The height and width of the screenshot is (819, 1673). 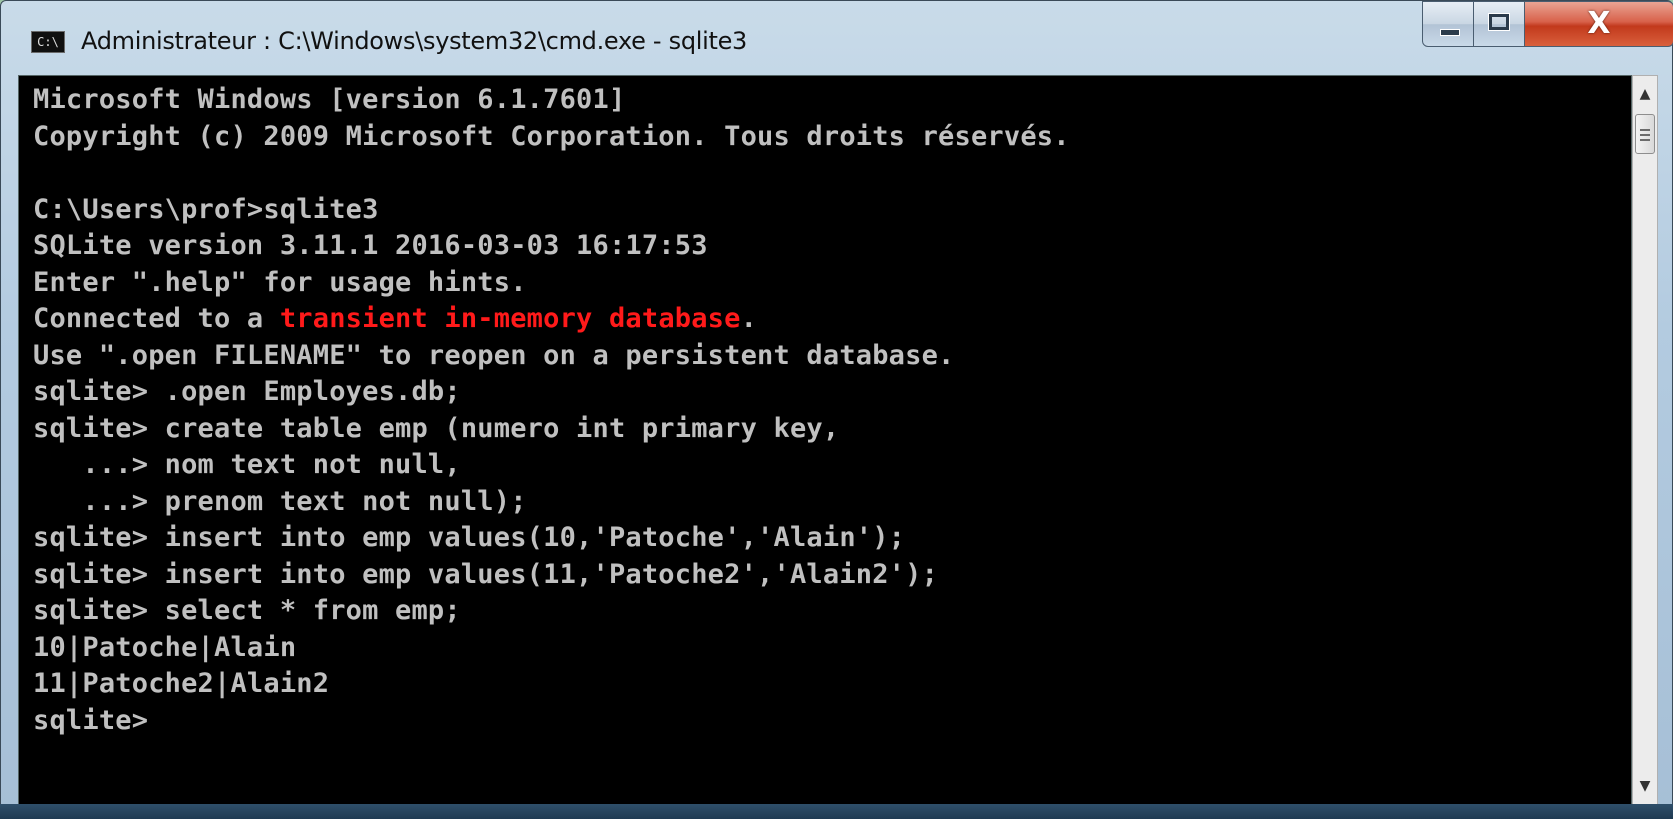 I want to click on console-line: Microsoft Windows [version 6.1.7601], so click(x=329, y=99).